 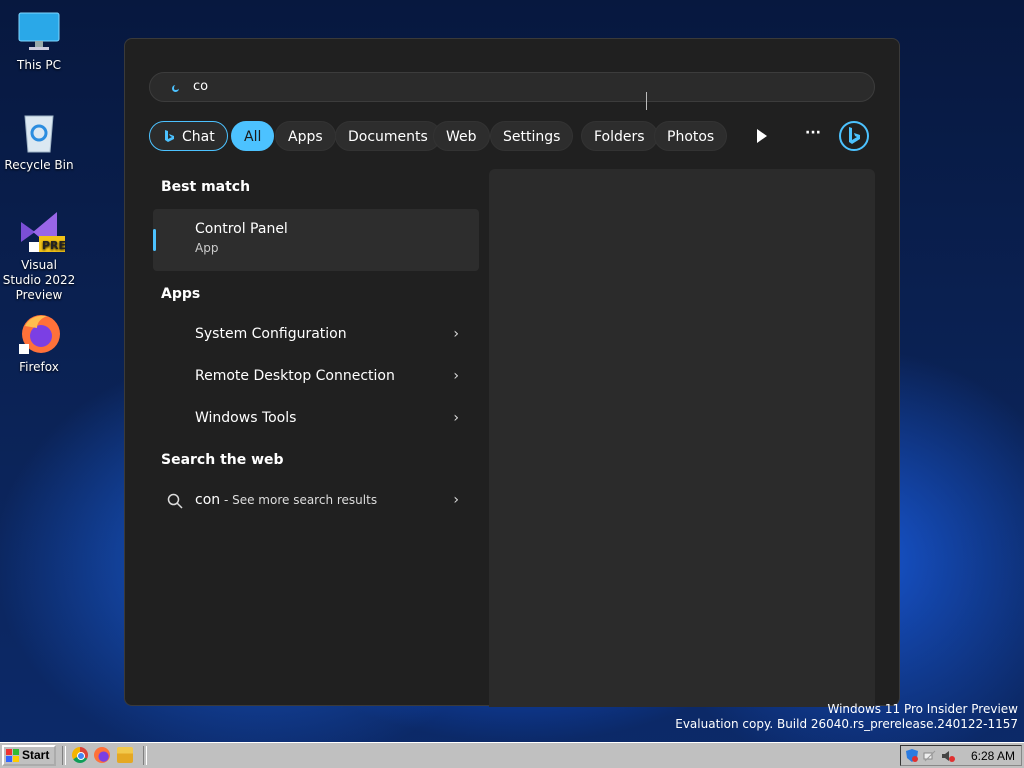 I want to click on filter-documents: Documents, so click(x=388, y=136).